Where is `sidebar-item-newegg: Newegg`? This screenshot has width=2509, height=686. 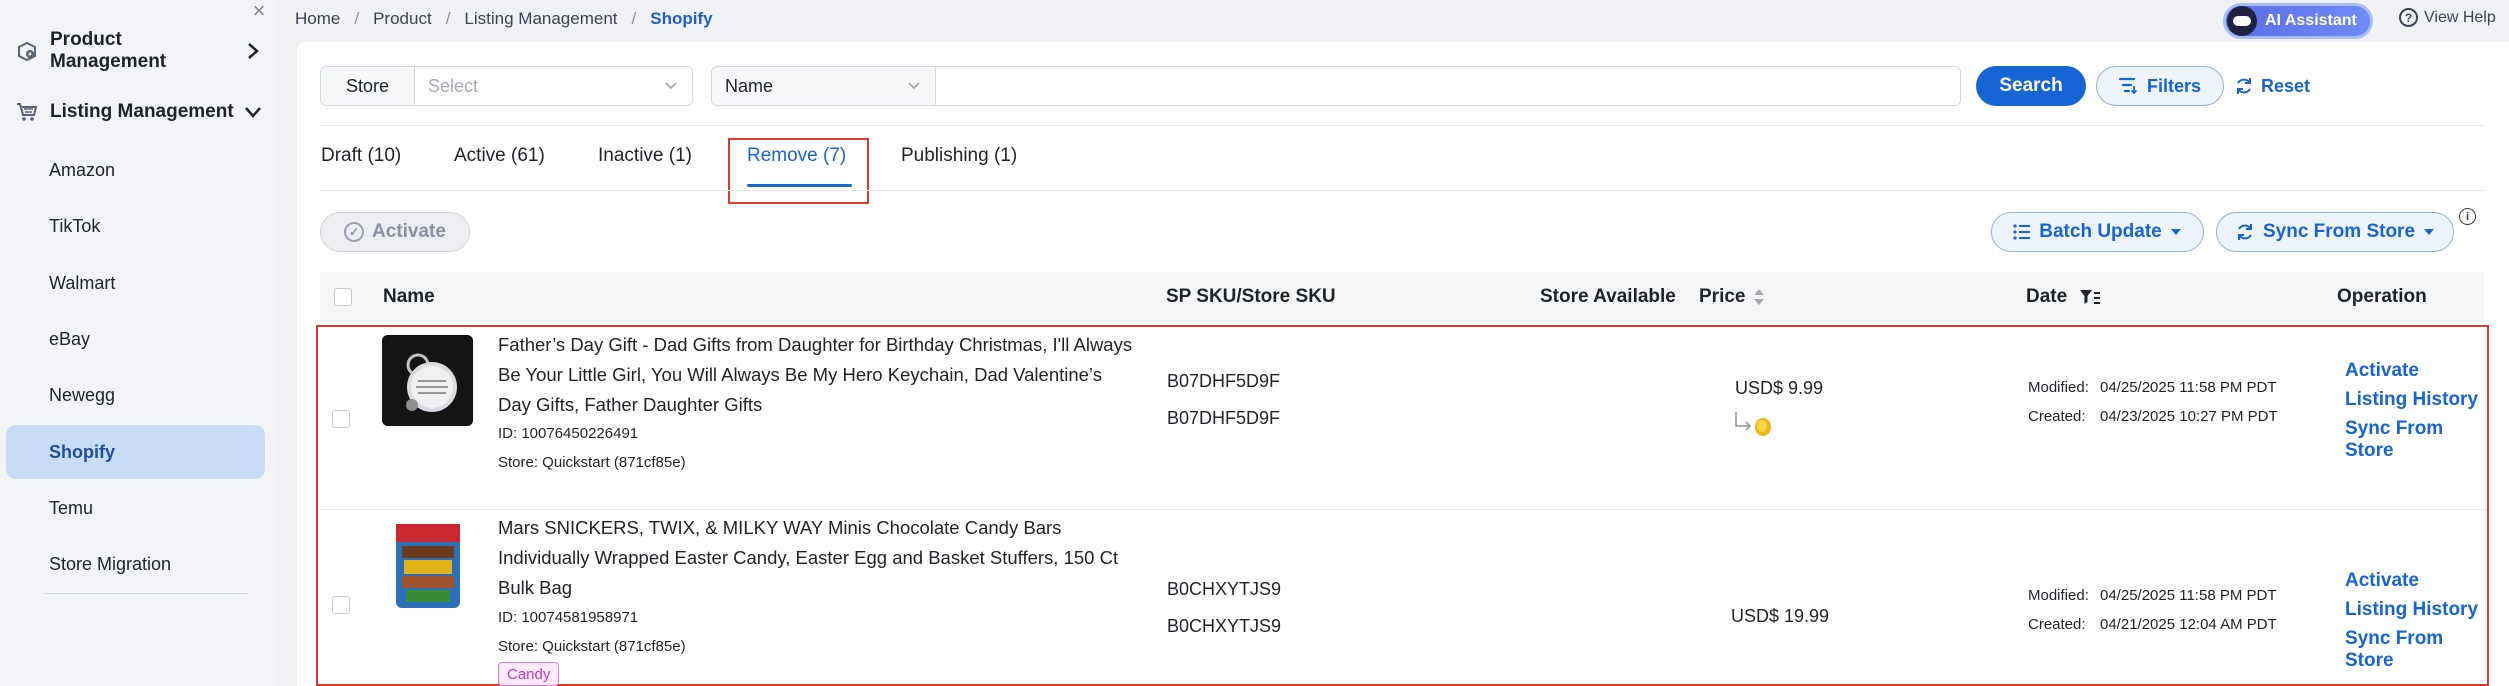
sidebar-item-newegg: Newegg is located at coordinates (135, 395).